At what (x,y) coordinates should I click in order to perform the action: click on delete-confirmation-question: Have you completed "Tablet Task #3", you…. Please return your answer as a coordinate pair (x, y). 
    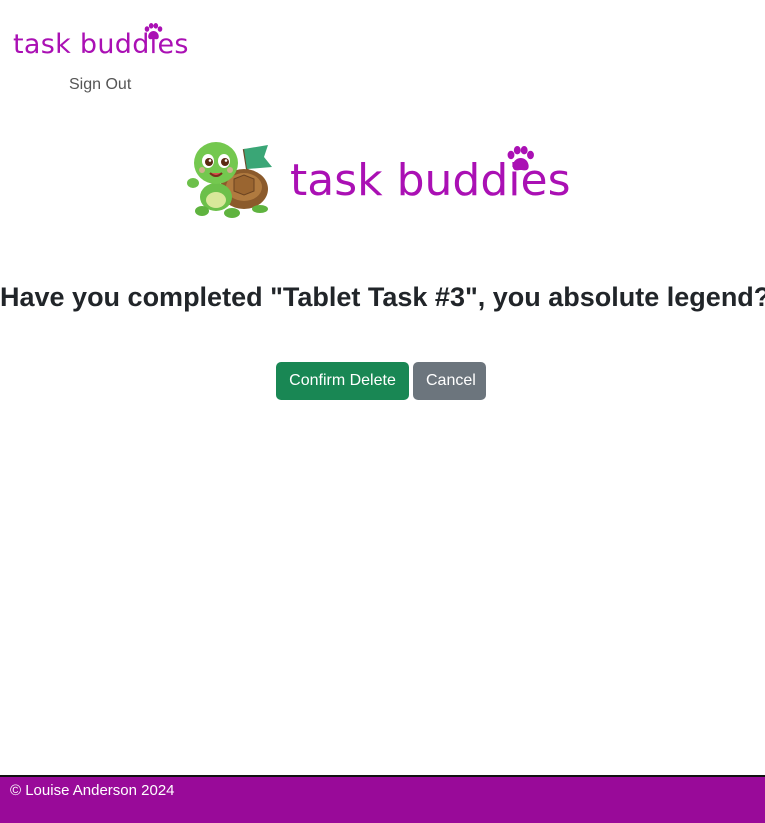
    Looking at the image, I should click on (382, 297).